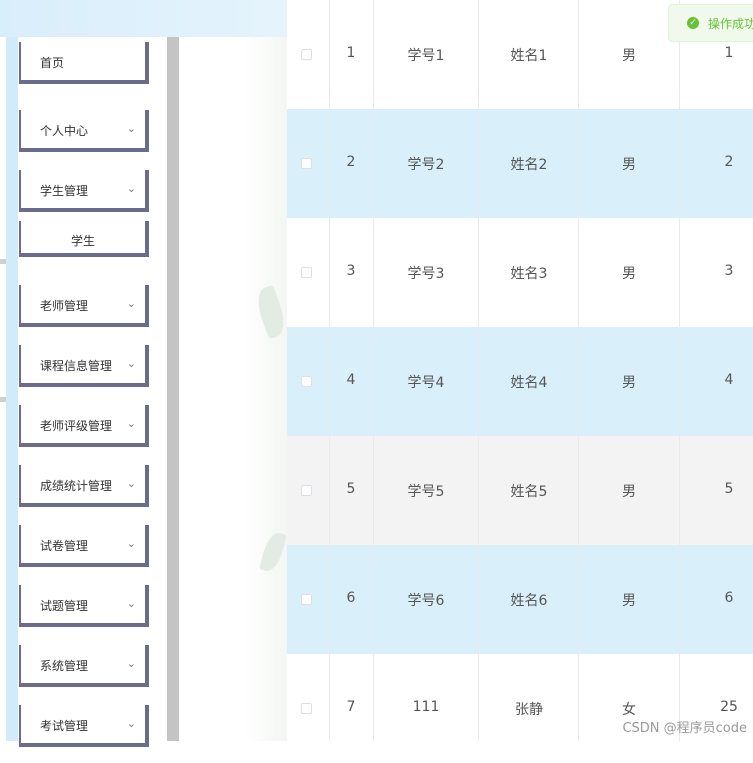 The height and width of the screenshot is (763, 753). Describe the element at coordinates (64, 666) in the screenshot. I see `sidebar-item-label: 系统管理` at that location.